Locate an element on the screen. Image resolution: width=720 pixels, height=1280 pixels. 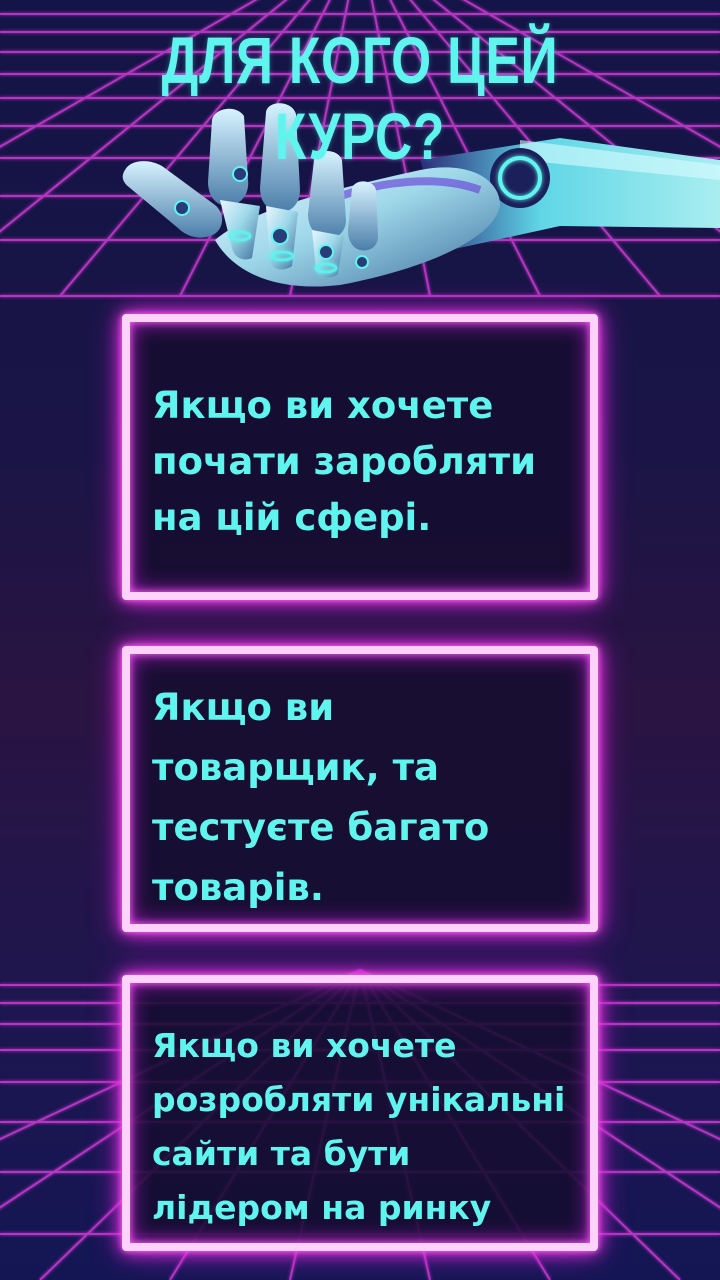
card-line: на цій сфері. is located at coordinates (292, 517).